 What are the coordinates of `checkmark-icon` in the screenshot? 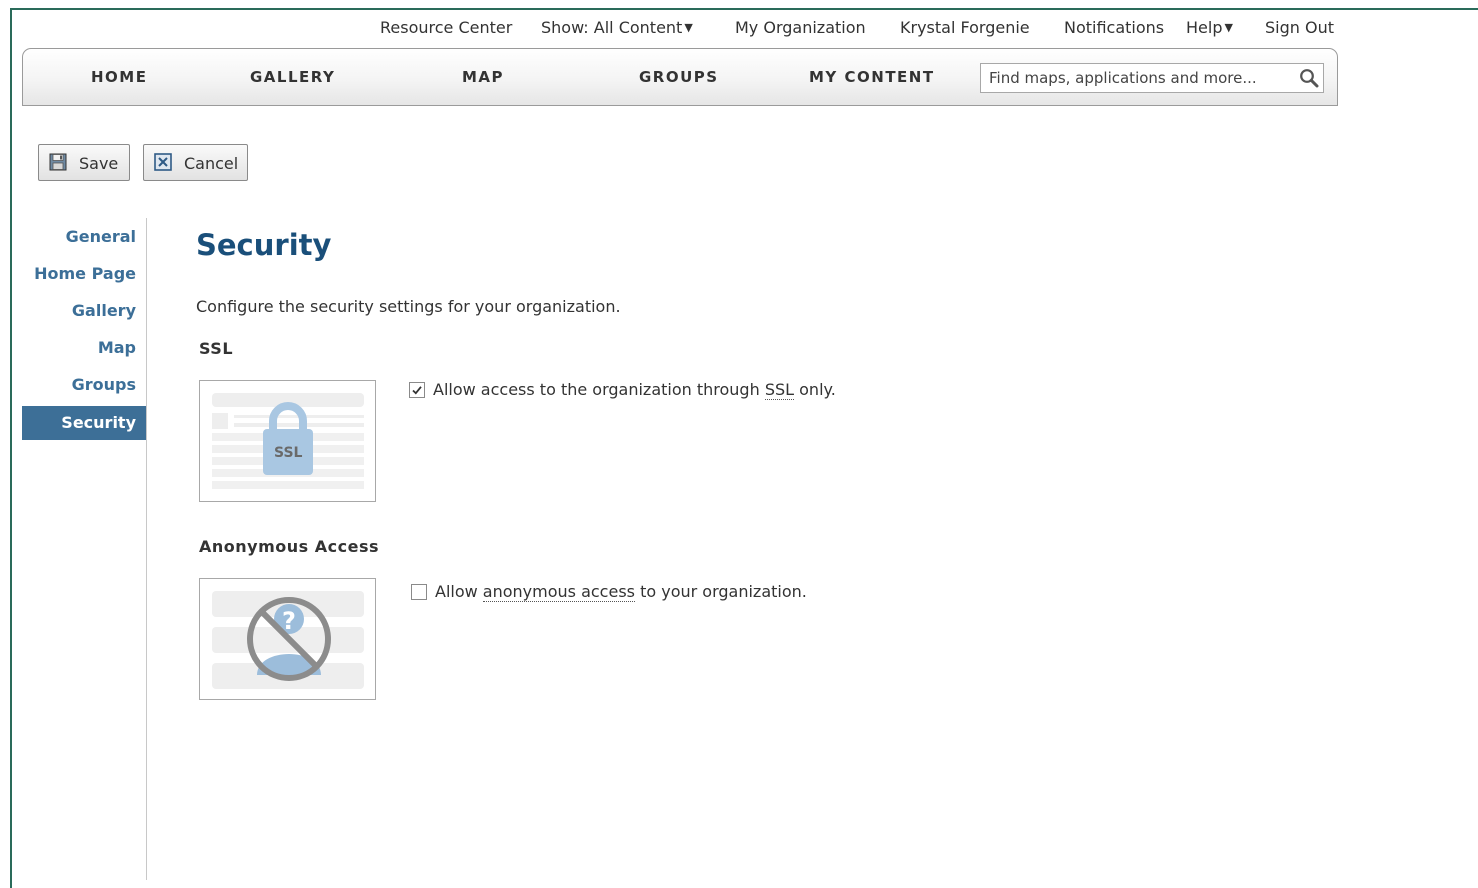 It's located at (417, 390).